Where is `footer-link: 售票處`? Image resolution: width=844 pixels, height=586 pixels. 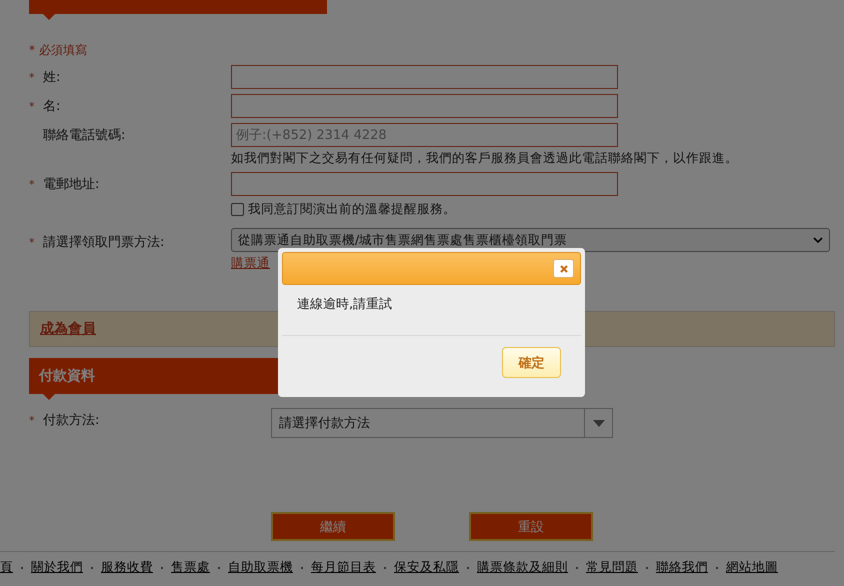
footer-link: 售票處 is located at coordinates (190, 567).